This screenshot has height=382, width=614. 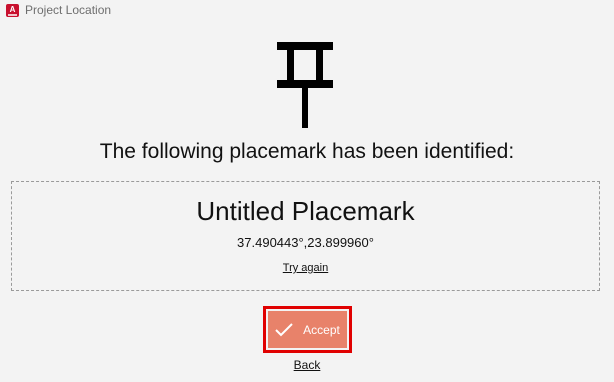 What do you see at coordinates (68, 10) in the screenshot?
I see `window-title: Project Location` at bounding box center [68, 10].